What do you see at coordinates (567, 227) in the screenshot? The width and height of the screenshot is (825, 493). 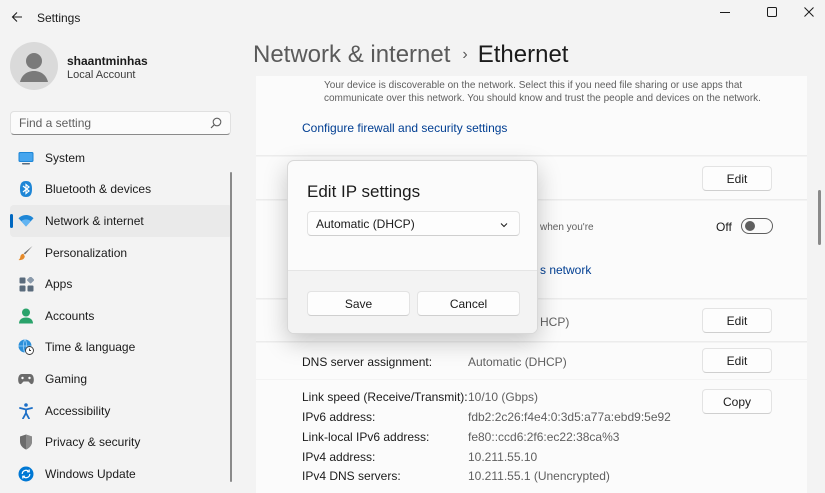 I see `metered-description-partial: when you're` at bounding box center [567, 227].